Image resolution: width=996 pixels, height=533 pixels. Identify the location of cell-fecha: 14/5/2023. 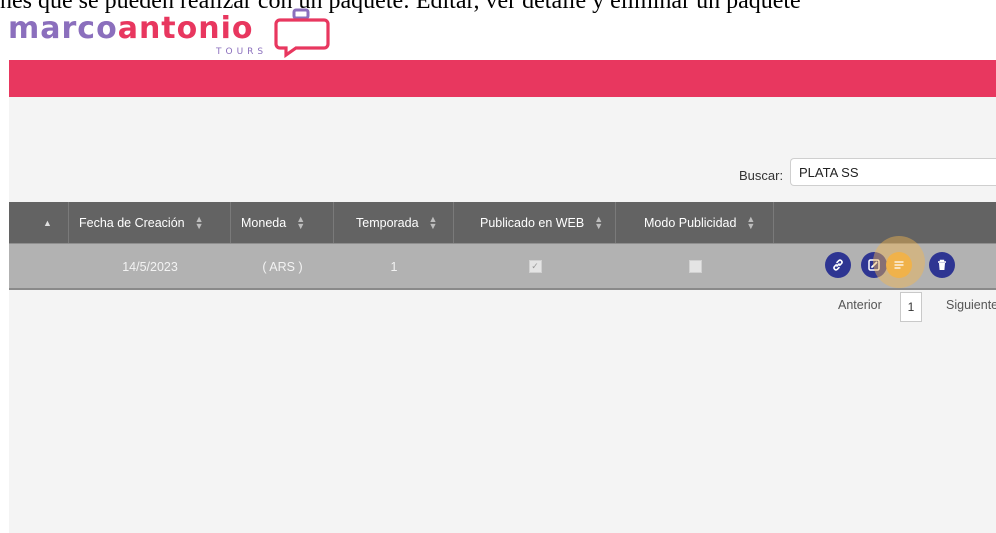
(150, 266).